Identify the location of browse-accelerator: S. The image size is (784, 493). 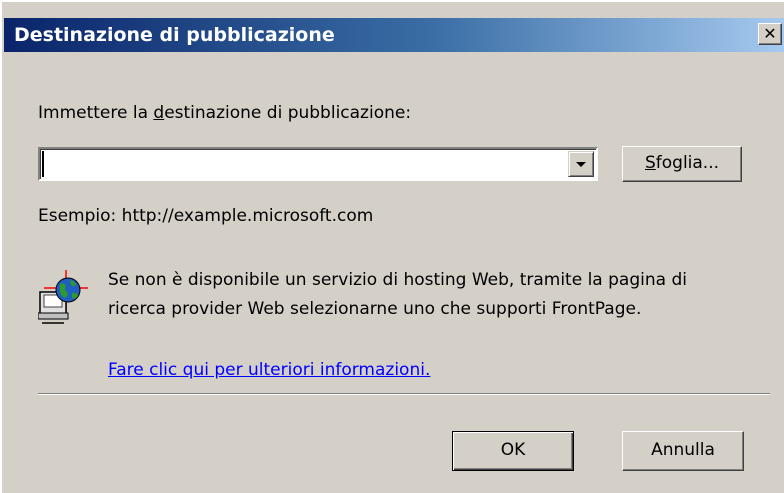
(650, 163).